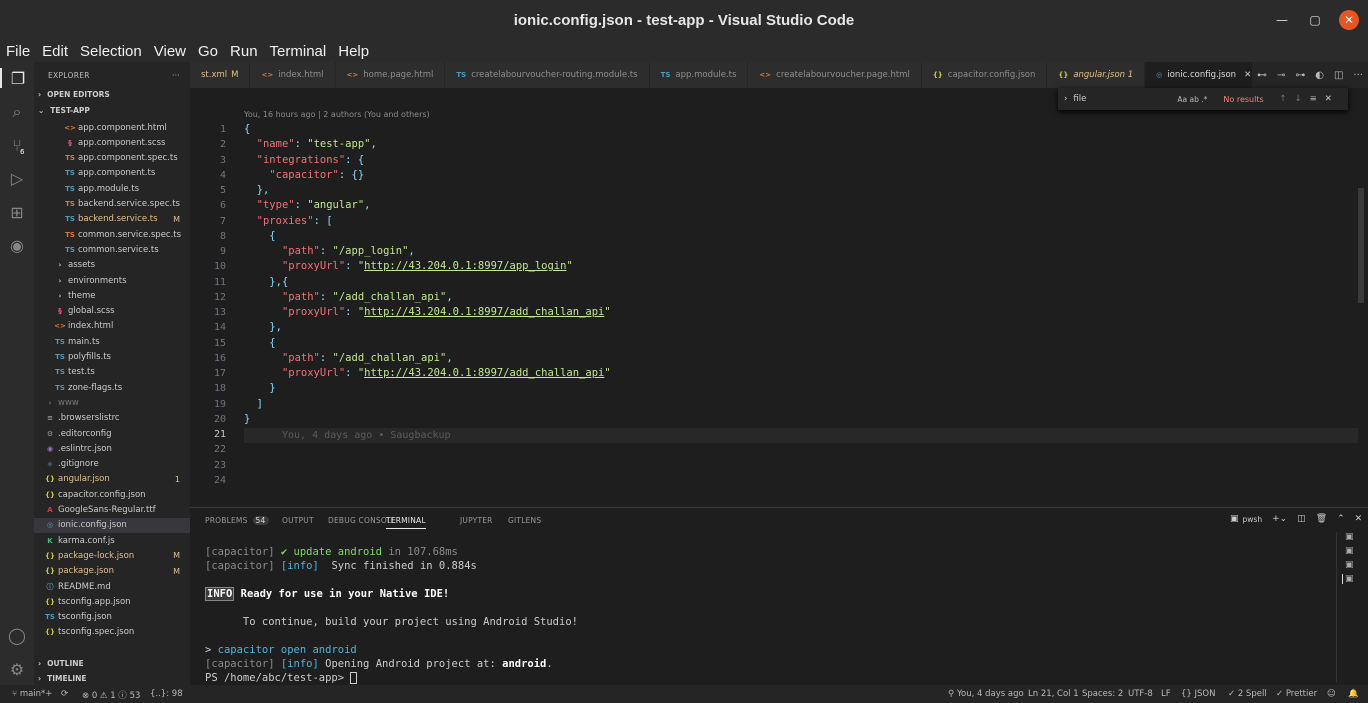 The image size is (1368, 703). I want to click on git-branch: ⑂ main*+, so click(32, 694).